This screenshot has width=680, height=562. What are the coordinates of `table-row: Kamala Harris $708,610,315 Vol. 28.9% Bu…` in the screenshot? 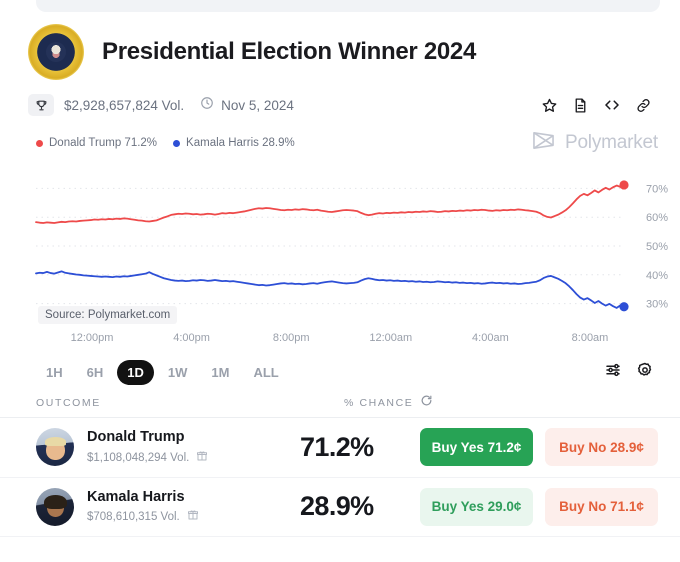 It's located at (340, 508).